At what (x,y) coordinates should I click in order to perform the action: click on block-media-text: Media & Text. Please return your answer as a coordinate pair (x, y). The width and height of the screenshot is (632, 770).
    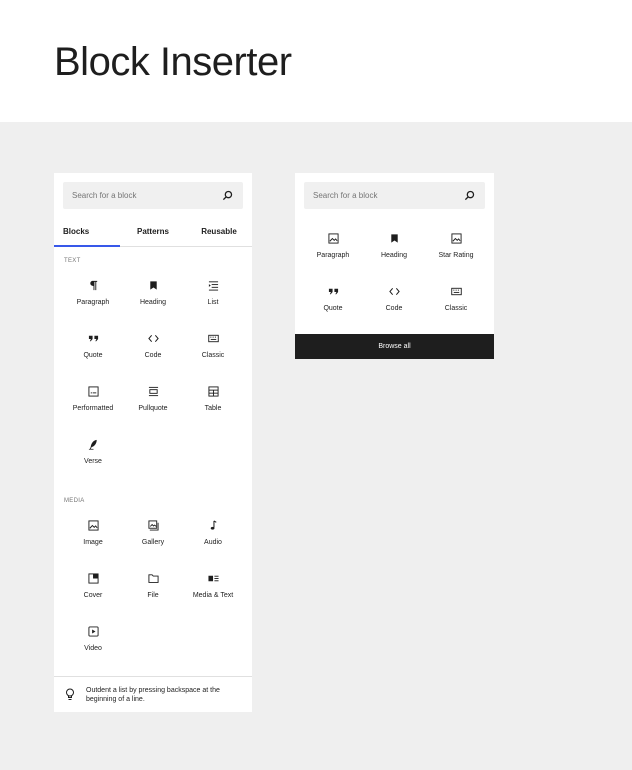
    Looking at the image, I should click on (213, 593).